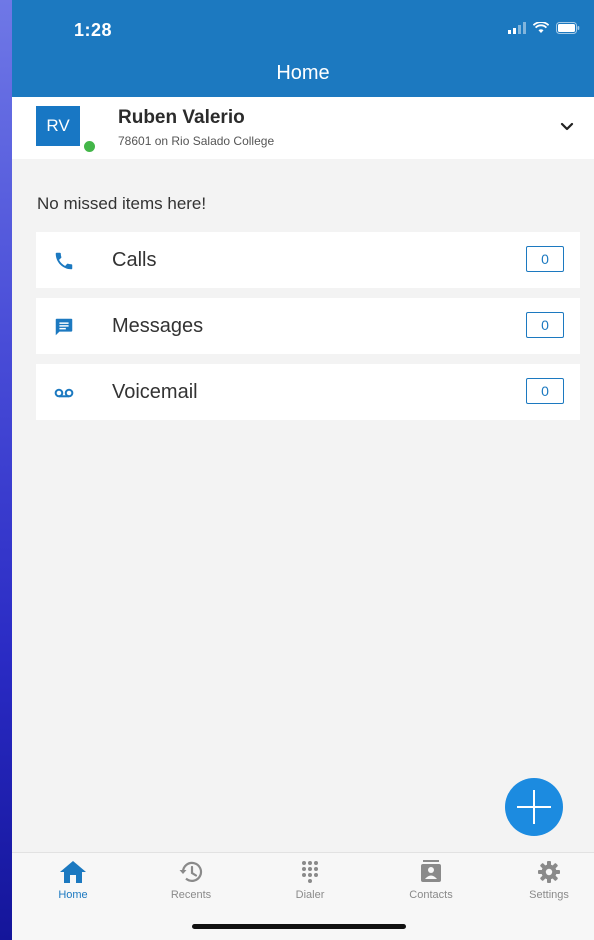 This screenshot has width=594, height=940. Describe the element at coordinates (568, 28) in the screenshot. I see `battery-icon` at that location.